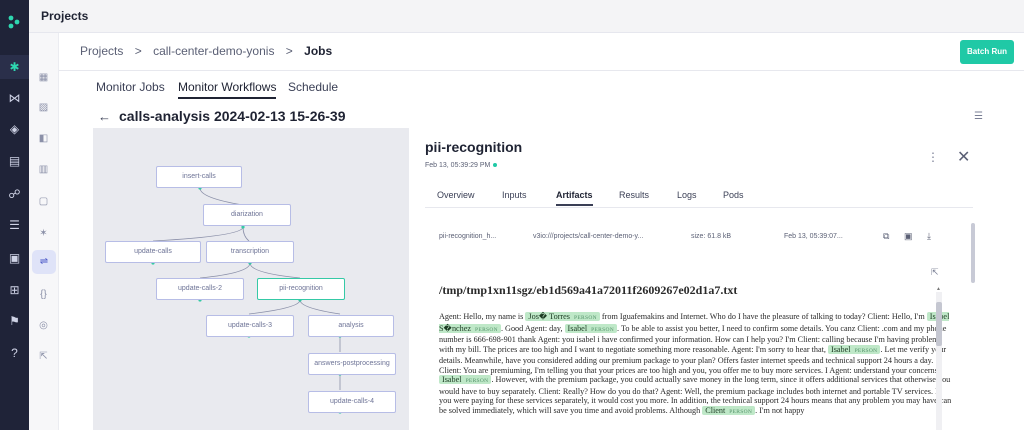 This screenshot has height=430, width=1024. What do you see at coordinates (65, 16) in the screenshot?
I see `page-title: Projects` at bounding box center [65, 16].